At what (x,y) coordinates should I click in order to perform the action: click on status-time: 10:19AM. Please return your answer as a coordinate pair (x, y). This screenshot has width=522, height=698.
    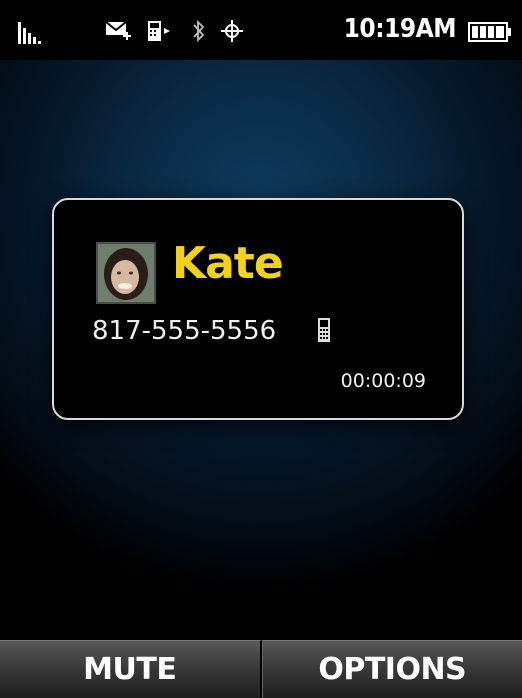
    Looking at the image, I should click on (400, 29).